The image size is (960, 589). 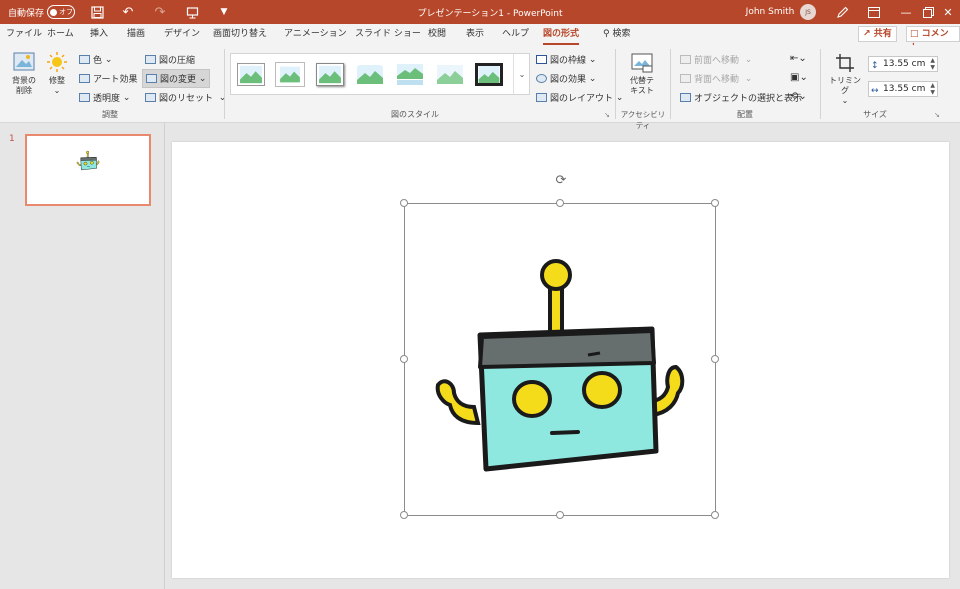 I want to click on undo-icon: ↶, so click(x=128, y=12).